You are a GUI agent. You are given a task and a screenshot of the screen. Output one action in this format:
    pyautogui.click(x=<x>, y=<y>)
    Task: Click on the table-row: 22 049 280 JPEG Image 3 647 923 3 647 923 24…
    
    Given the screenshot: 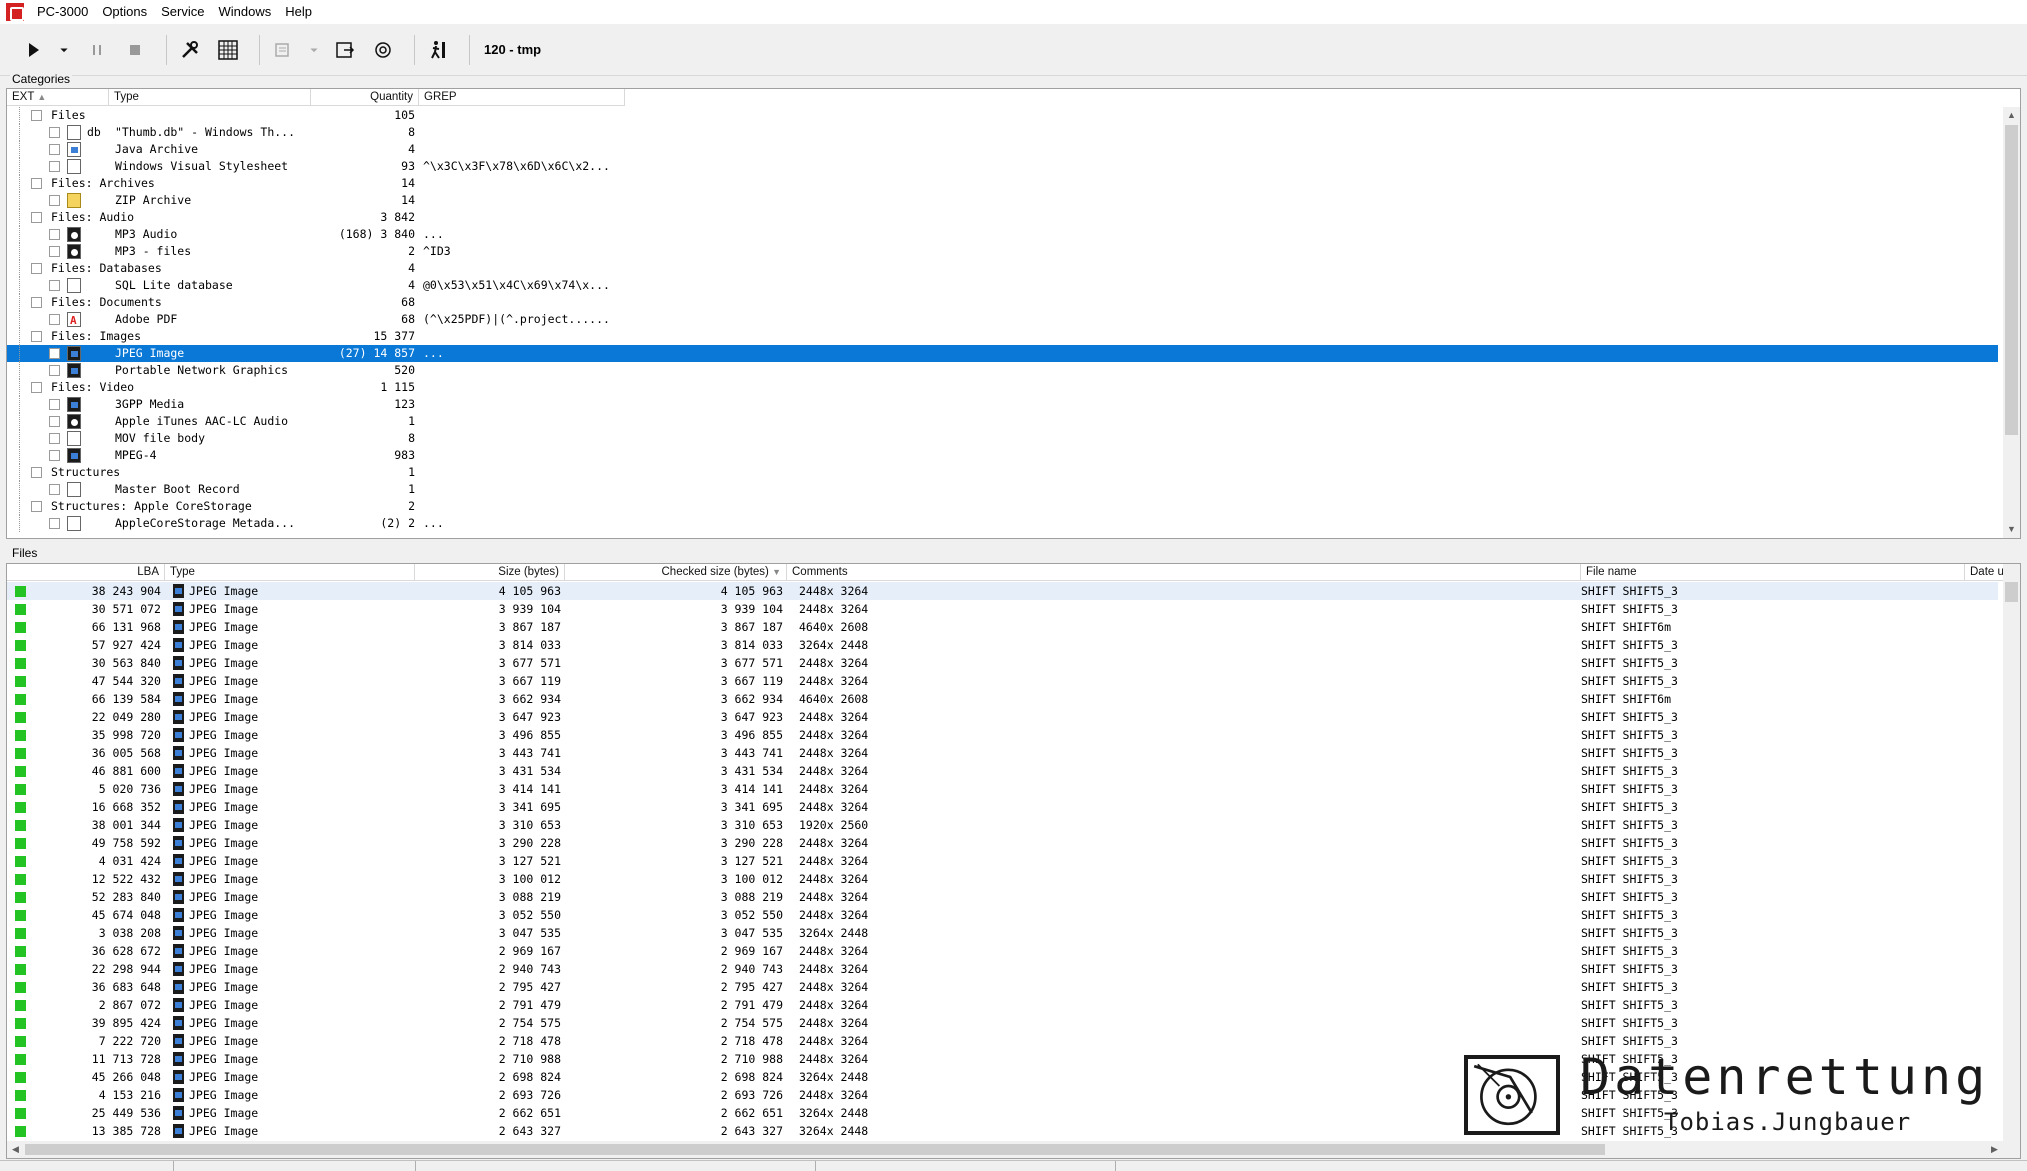 What is the action you would take?
    pyautogui.click(x=1002, y=717)
    